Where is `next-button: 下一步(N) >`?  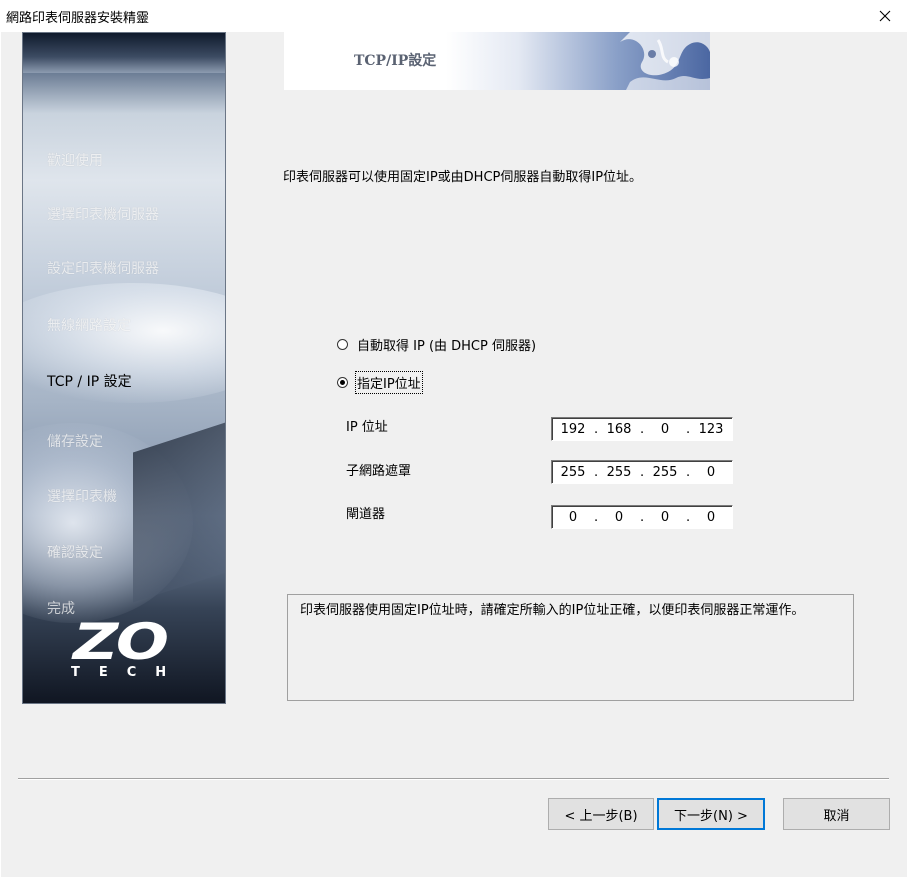
next-button: 下一步(N) > is located at coordinates (711, 814).